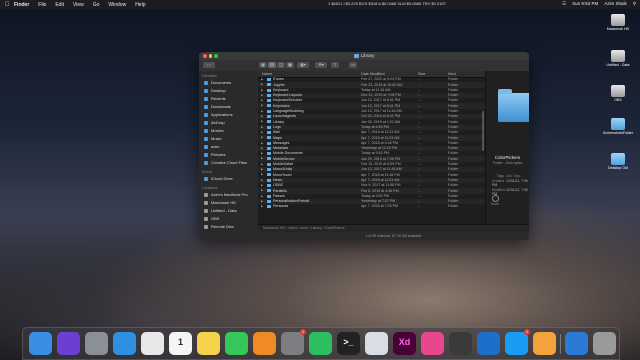  Describe the element at coordinates (264, 343) in the screenshot. I see `dock-books-icon` at that location.